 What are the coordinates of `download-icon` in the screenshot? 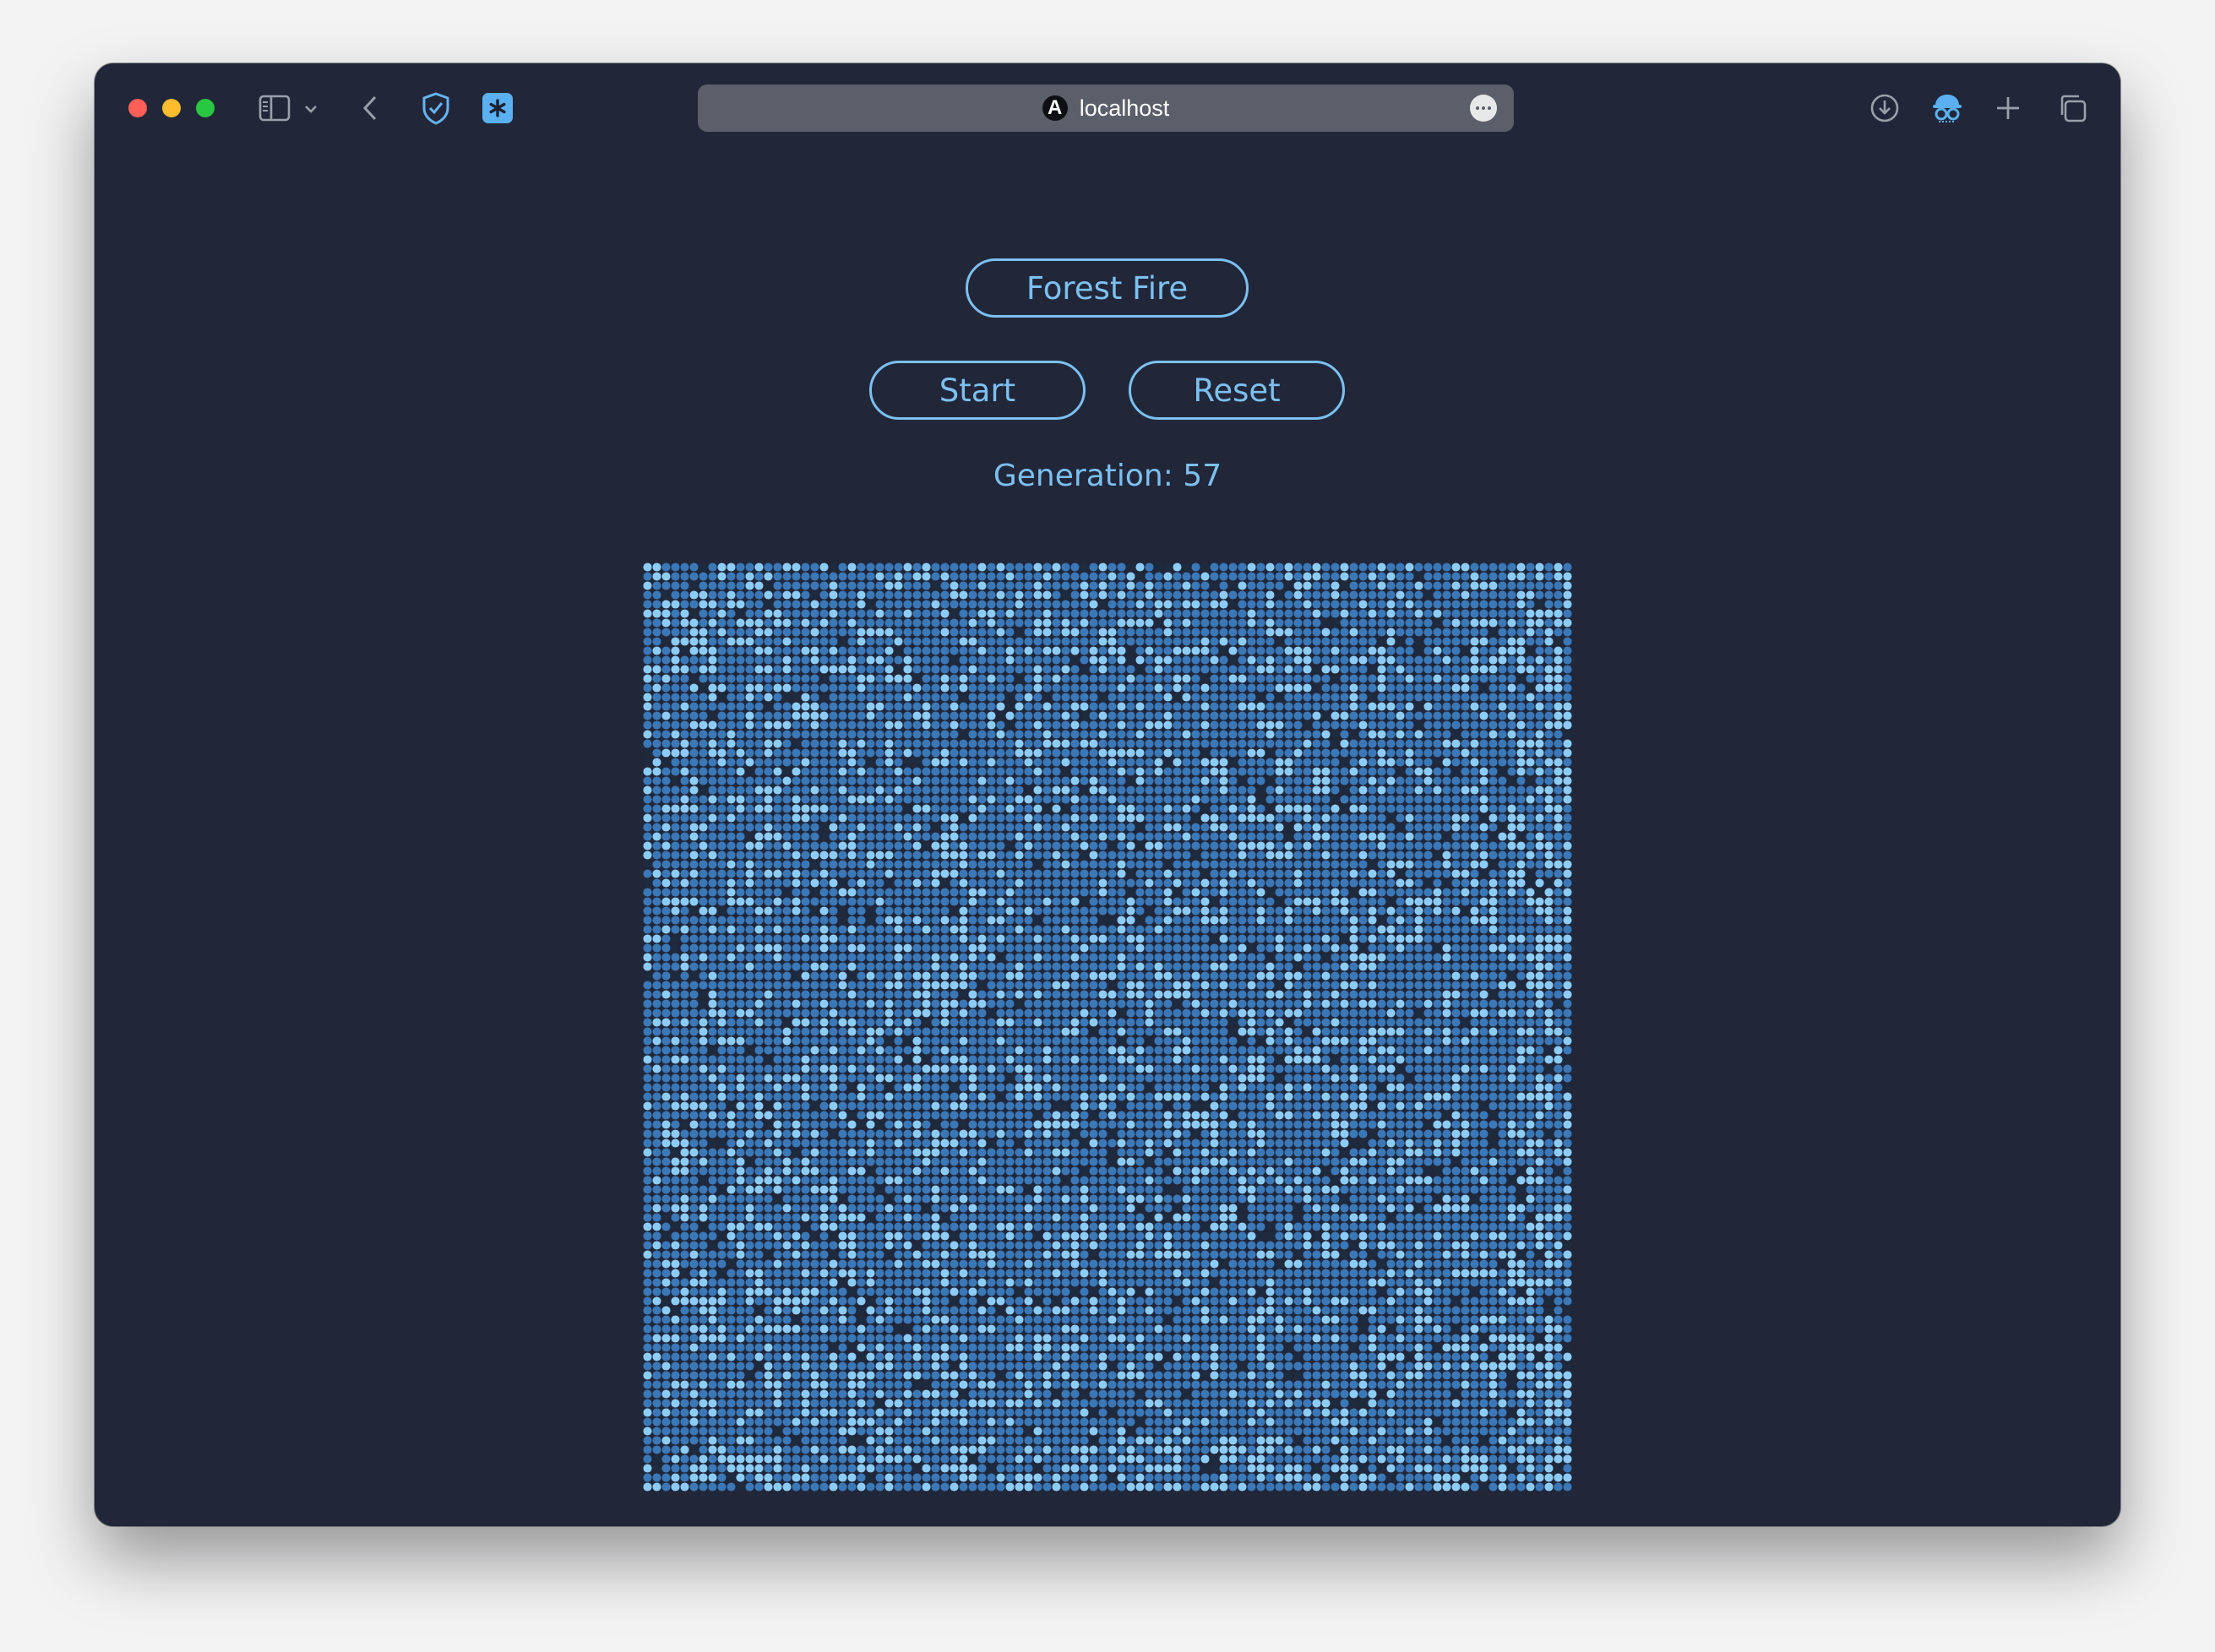 It's located at (1885, 108).